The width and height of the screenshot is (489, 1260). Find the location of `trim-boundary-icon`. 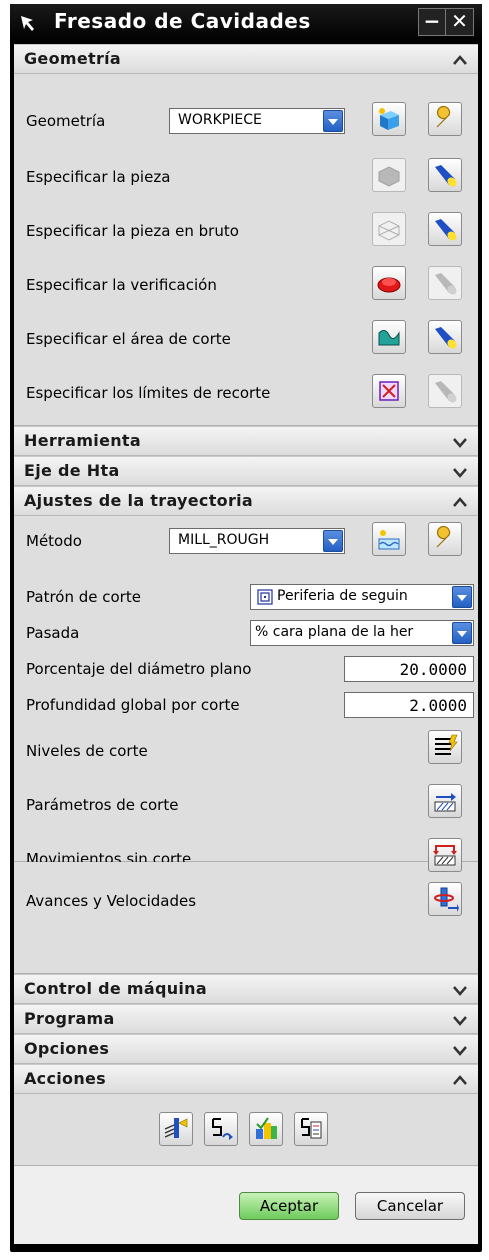

trim-boundary-icon is located at coordinates (389, 391).